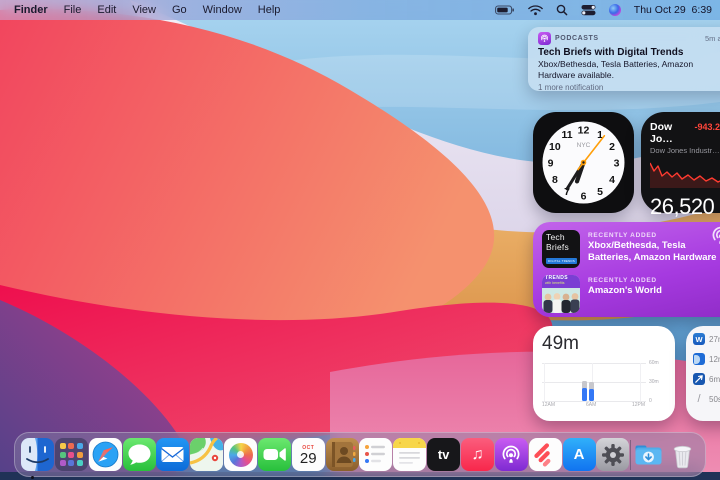 The image size is (720, 480). Describe the element at coordinates (611, 52) in the screenshot. I see `notification-title: Tech Briefs with Digital Trends` at that location.